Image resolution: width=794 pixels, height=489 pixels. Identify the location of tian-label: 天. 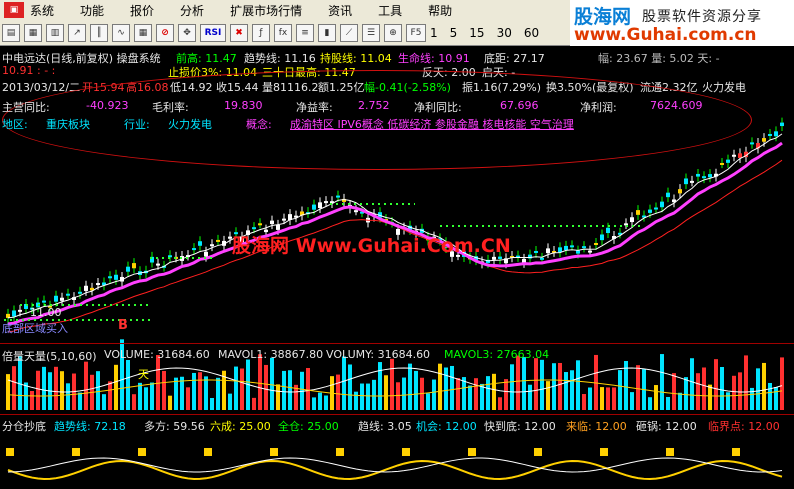
(143, 374).